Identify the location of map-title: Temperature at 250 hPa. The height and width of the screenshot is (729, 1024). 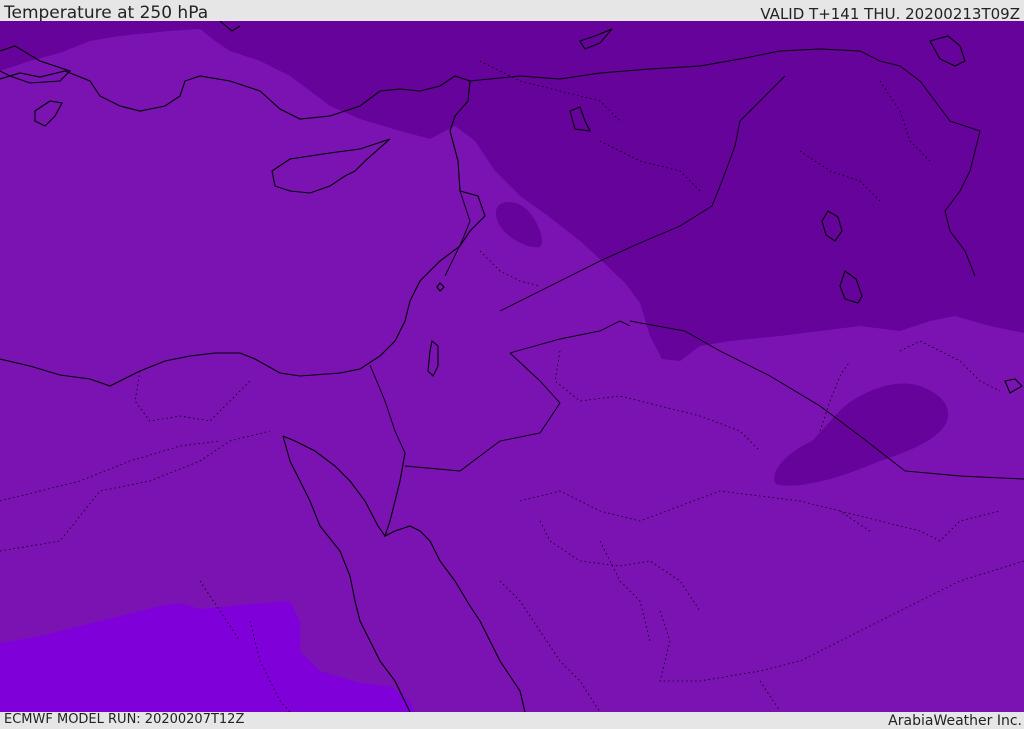
(106, 13).